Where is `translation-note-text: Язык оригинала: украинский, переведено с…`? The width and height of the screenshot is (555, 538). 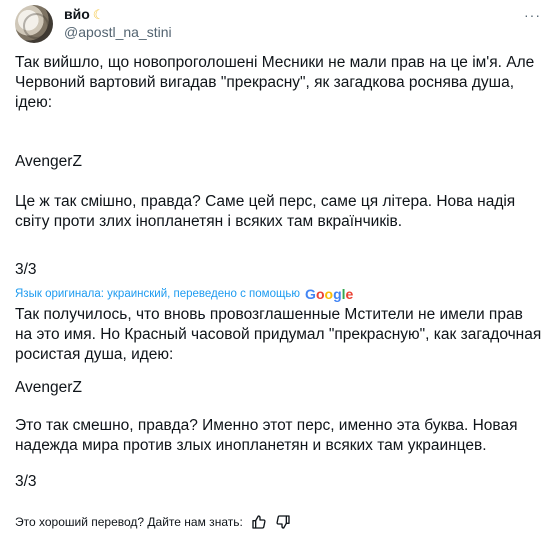
translation-note-text: Язык оригинала: украинский, переведено с… is located at coordinates (158, 294).